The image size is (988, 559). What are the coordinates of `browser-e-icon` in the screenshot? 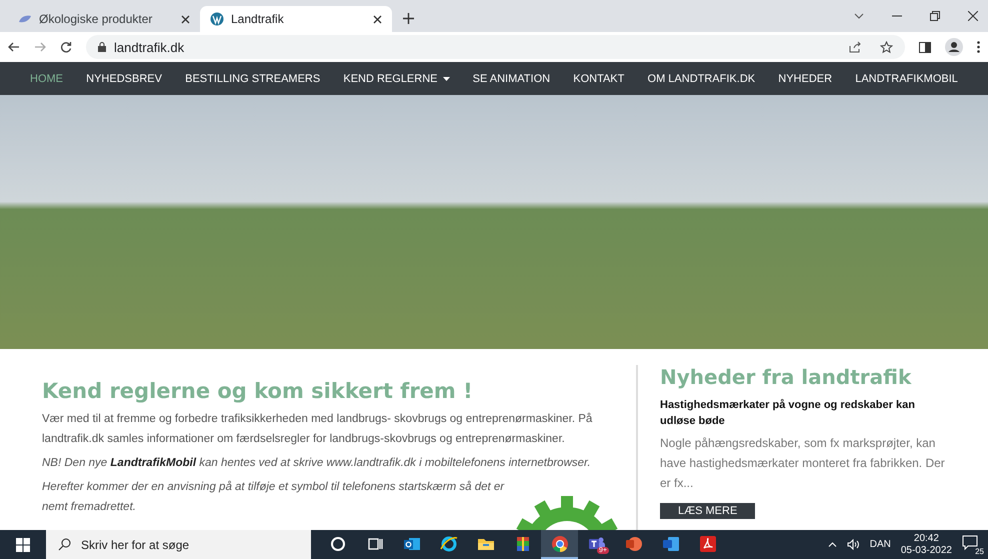 It's located at (449, 543).